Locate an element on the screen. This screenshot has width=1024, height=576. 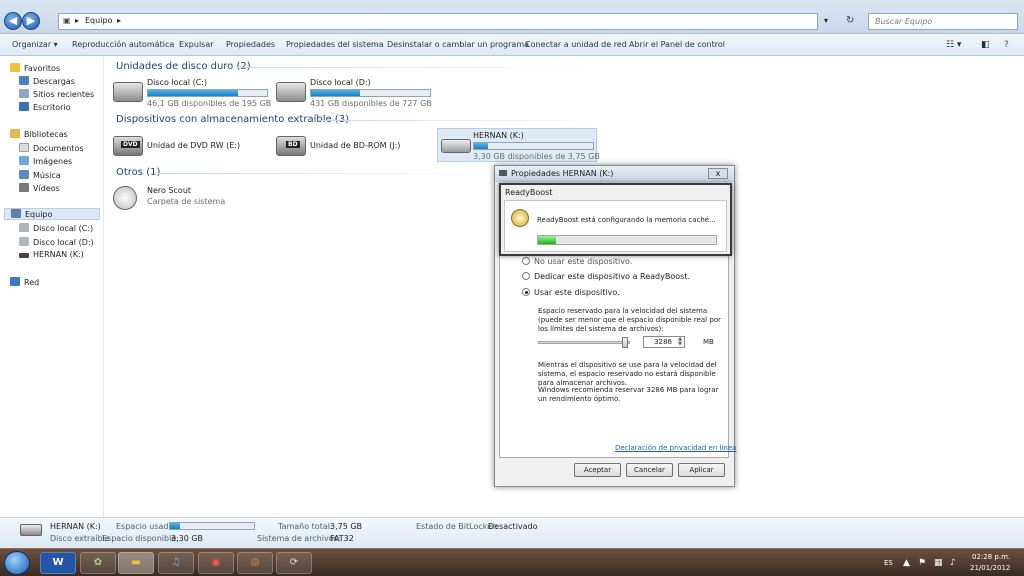
back-button: ◀ is located at coordinates (13, 21).